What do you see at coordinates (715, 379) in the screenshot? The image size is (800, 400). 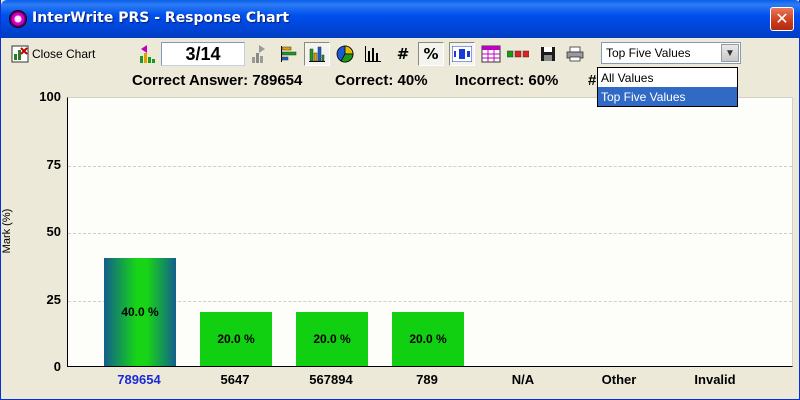 I see `x-category-label: Invalid` at bounding box center [715, 379].